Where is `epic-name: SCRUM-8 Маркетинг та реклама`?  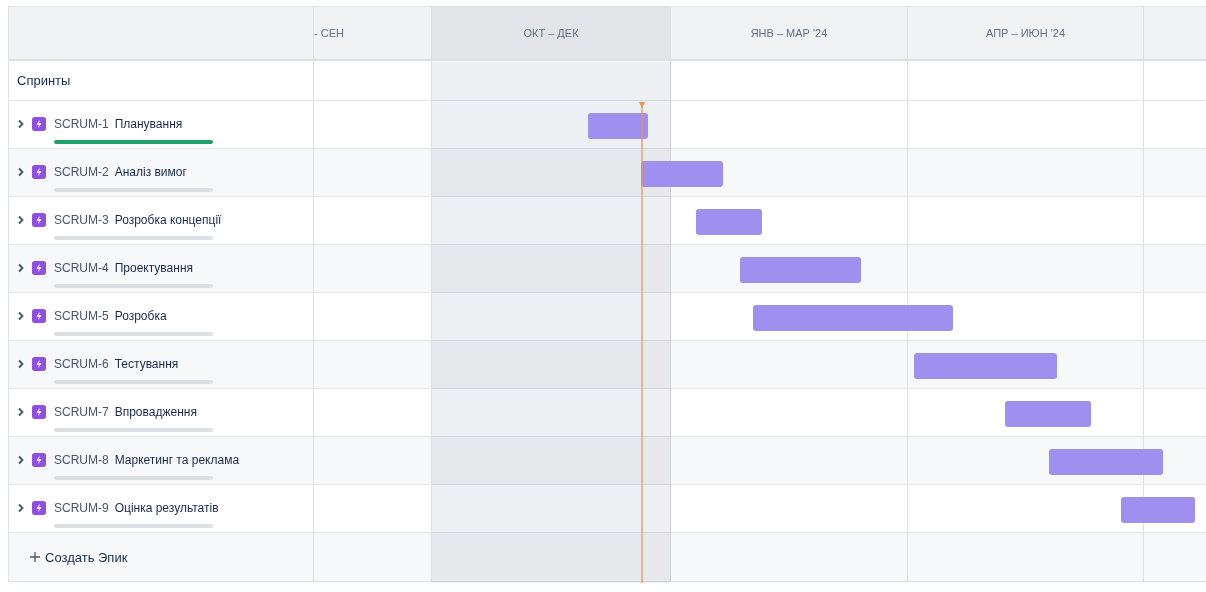 epic-name: SCRUM-8 Маркетинг та реклама is located at coordinates (147, 460).